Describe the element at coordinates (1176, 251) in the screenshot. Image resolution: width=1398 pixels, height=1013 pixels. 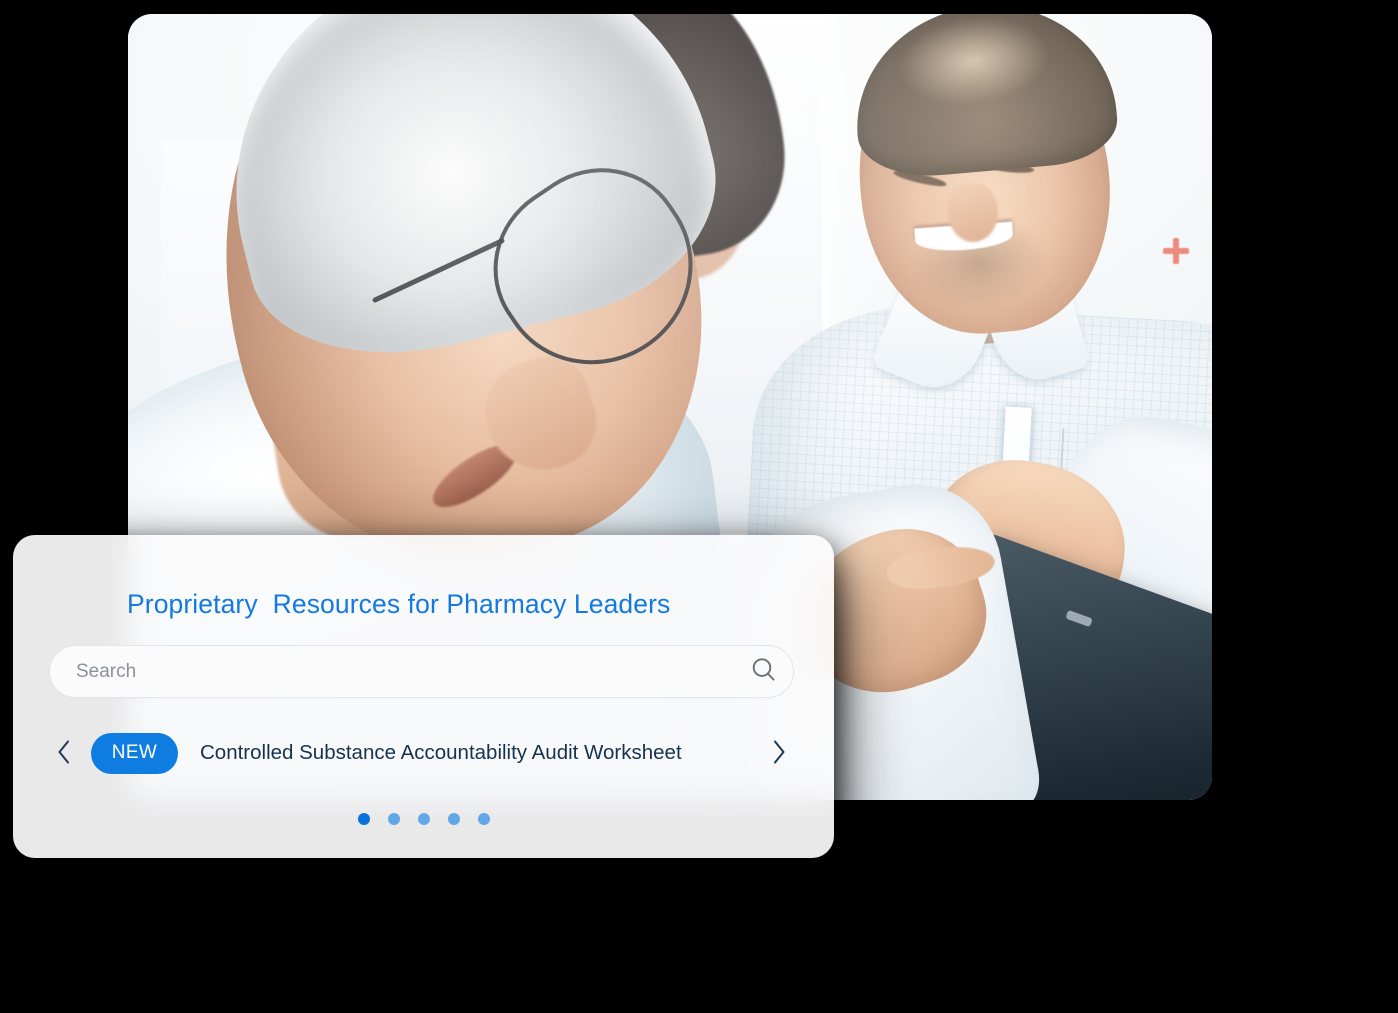
I see `medical-cross-icon` at that location.